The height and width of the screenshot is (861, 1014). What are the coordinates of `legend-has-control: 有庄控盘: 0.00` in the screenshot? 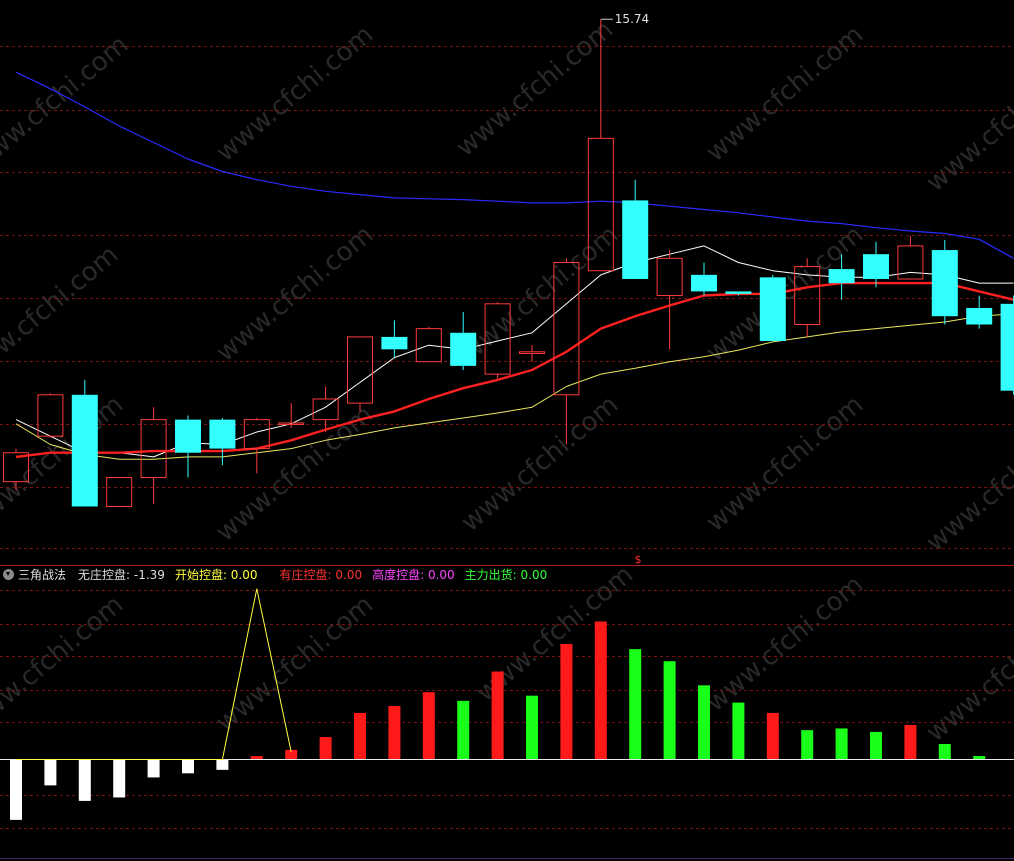 It's located at (321, 574).